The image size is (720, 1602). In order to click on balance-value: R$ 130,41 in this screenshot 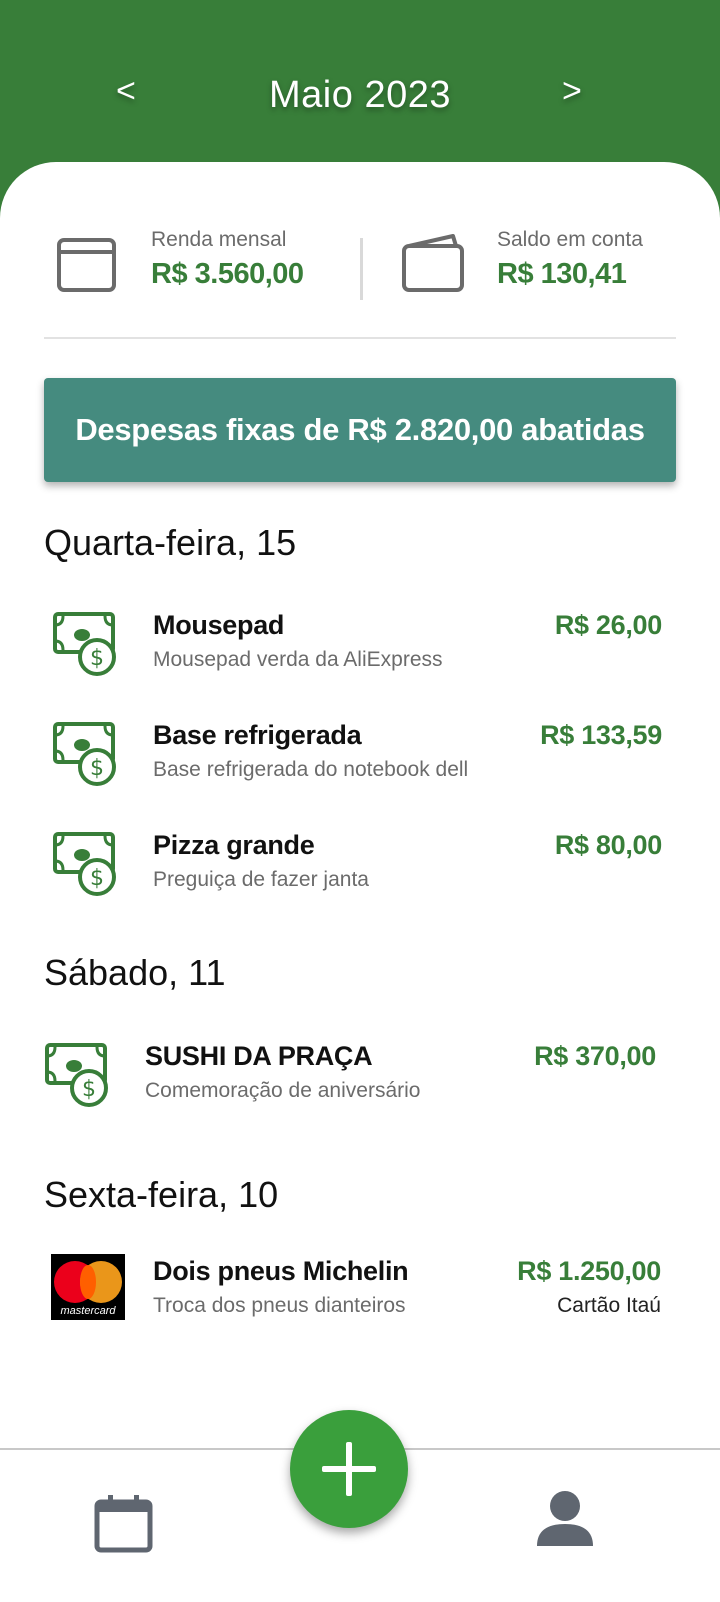, I will do `click(562, 274)`.